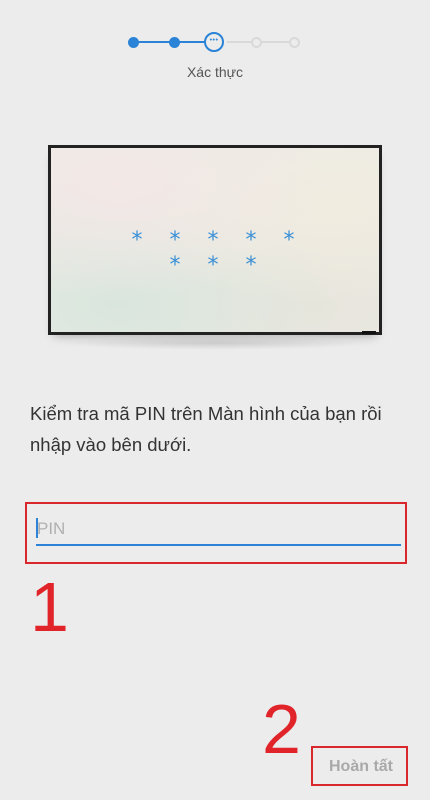  Describe the element at coordinates (218, 530) in the screenshot. I see `pin-input` at that location.